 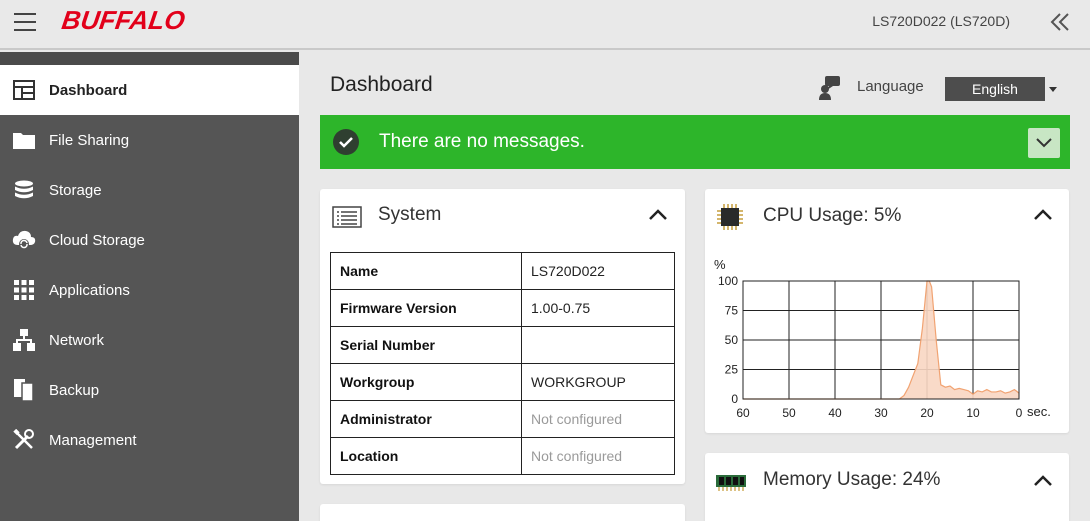 I want to click on row-key: Name, so click(x=426, y=271).